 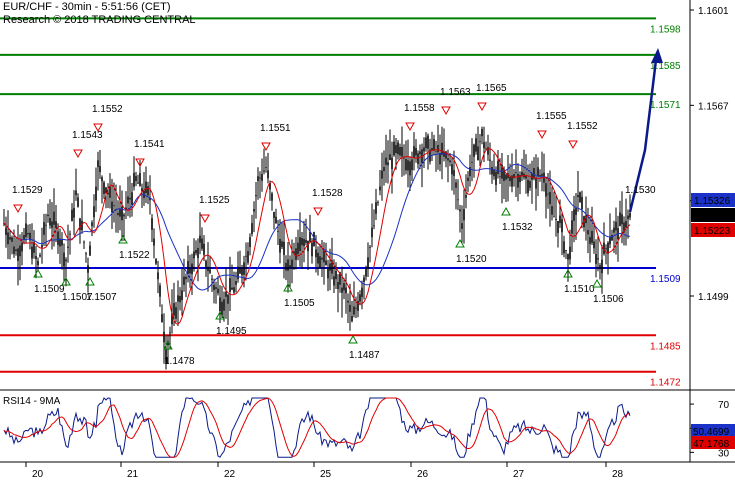 What do you see at coordinates (455, 92) in the screenshot?
I see `swing-high-label: 1.1563` at bounding box center [455, 92].